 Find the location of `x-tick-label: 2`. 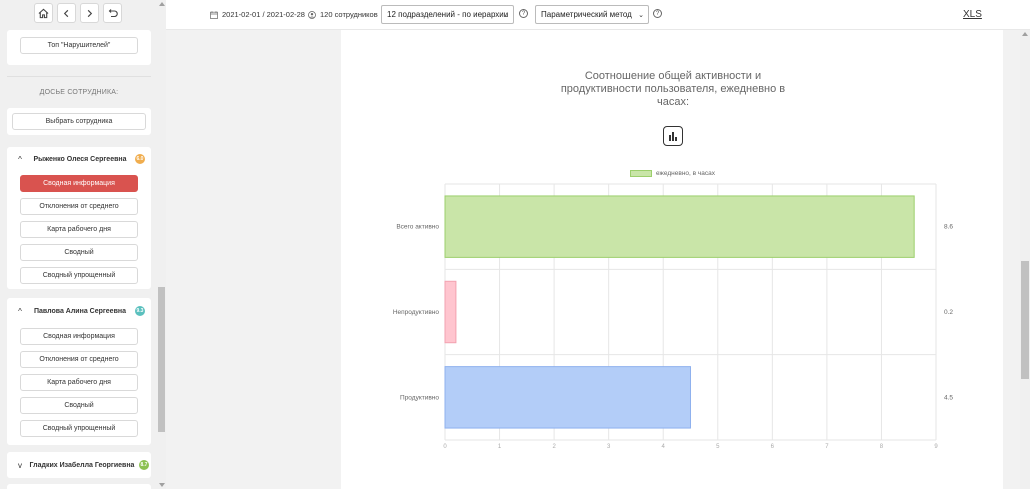

x-tick-label: 2 is located at coordinates (554, 446).